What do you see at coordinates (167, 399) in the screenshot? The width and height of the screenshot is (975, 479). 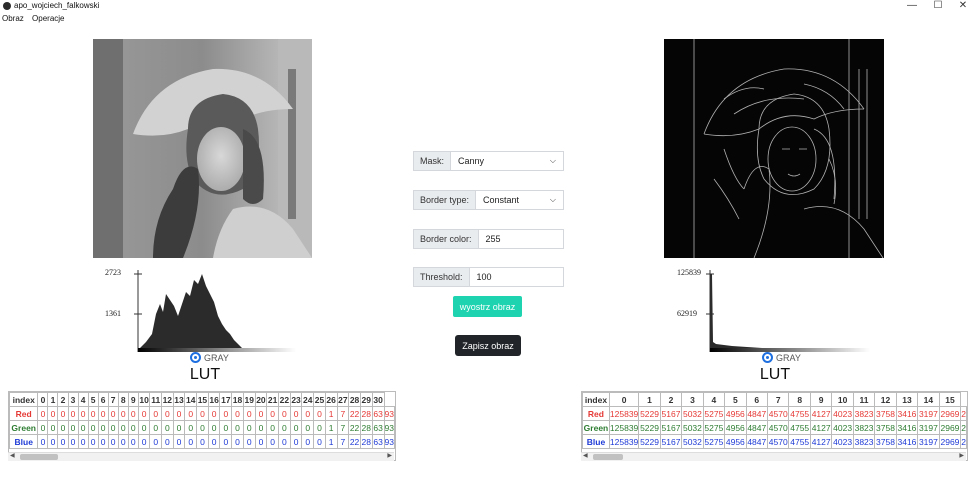 I see `column-header: 12` at bounding box center [167, 399].